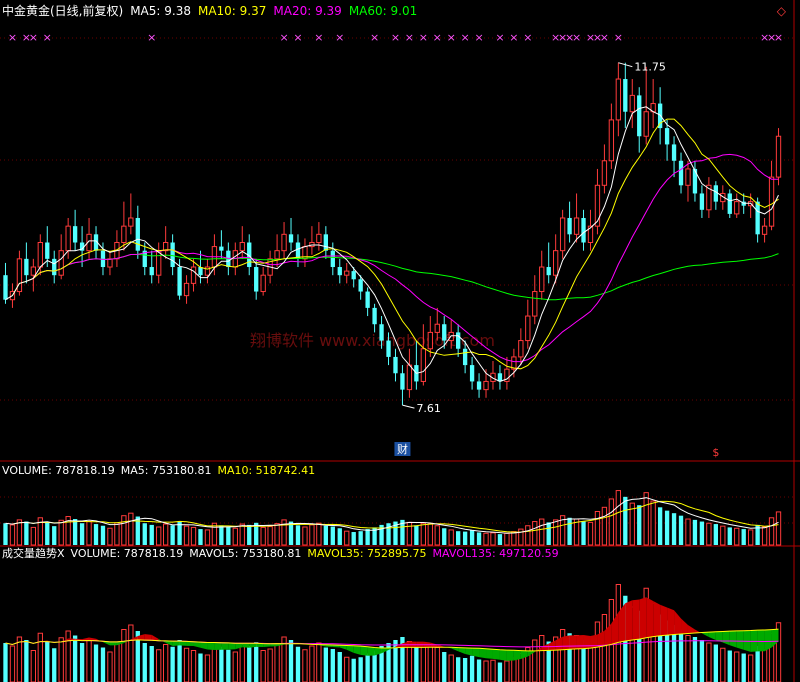  I want to click on diamond-icon: ◇, so click(782, 11).